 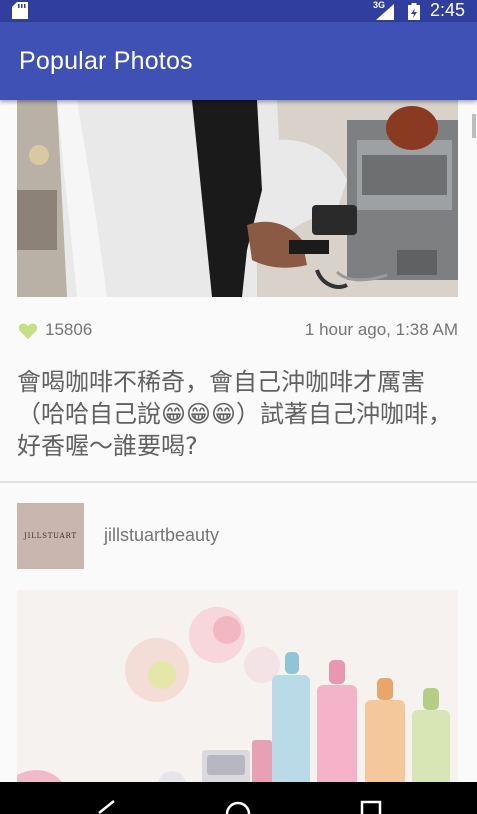 What do you see at coordinates (385, 12) in the screenshot?
I see `signal-icon` at bounding box center [385, 12].